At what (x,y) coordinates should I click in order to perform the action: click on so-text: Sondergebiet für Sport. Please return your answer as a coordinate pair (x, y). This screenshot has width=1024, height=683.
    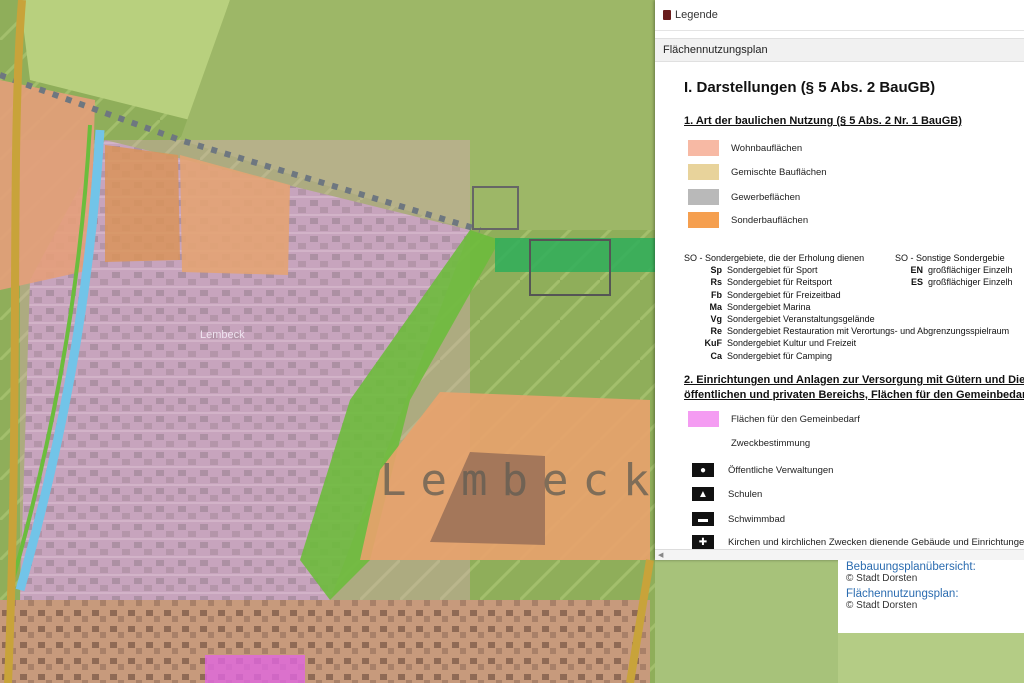
    Looking at the image, I should click on (772, 270).